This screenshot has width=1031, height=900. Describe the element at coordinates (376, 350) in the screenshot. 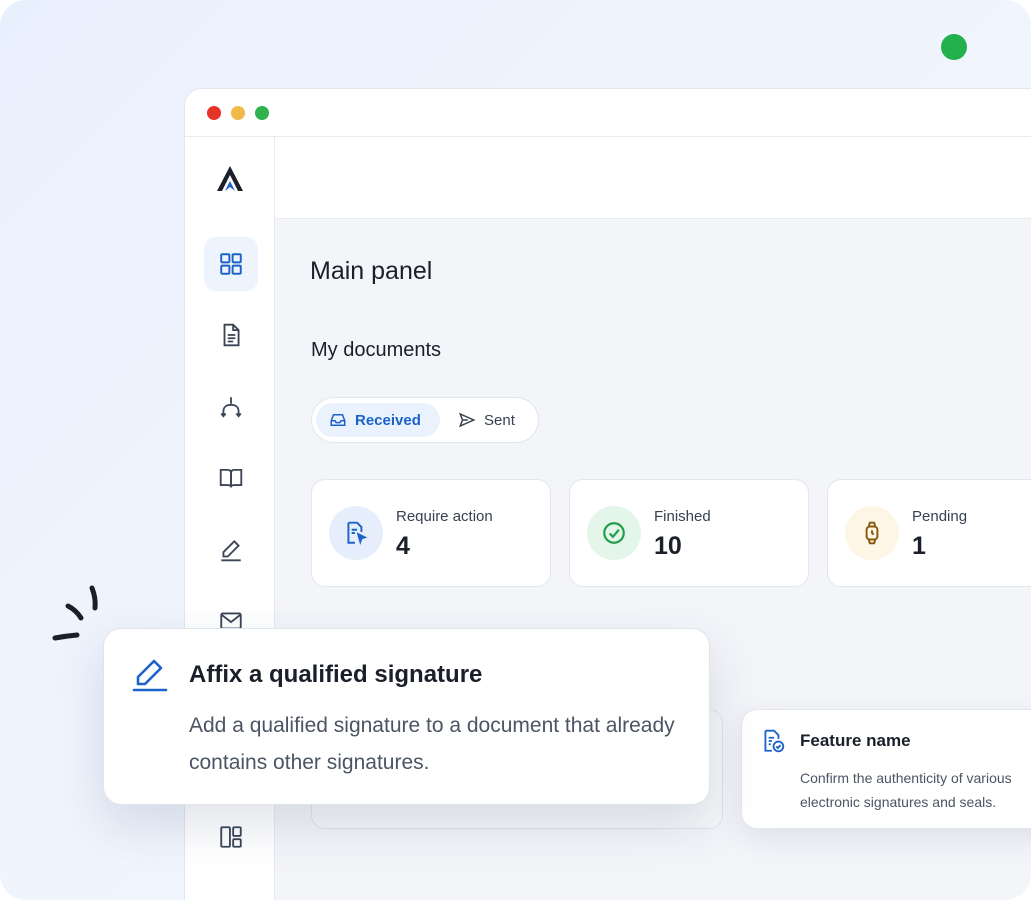

I see `section-title: My documents` at that location.